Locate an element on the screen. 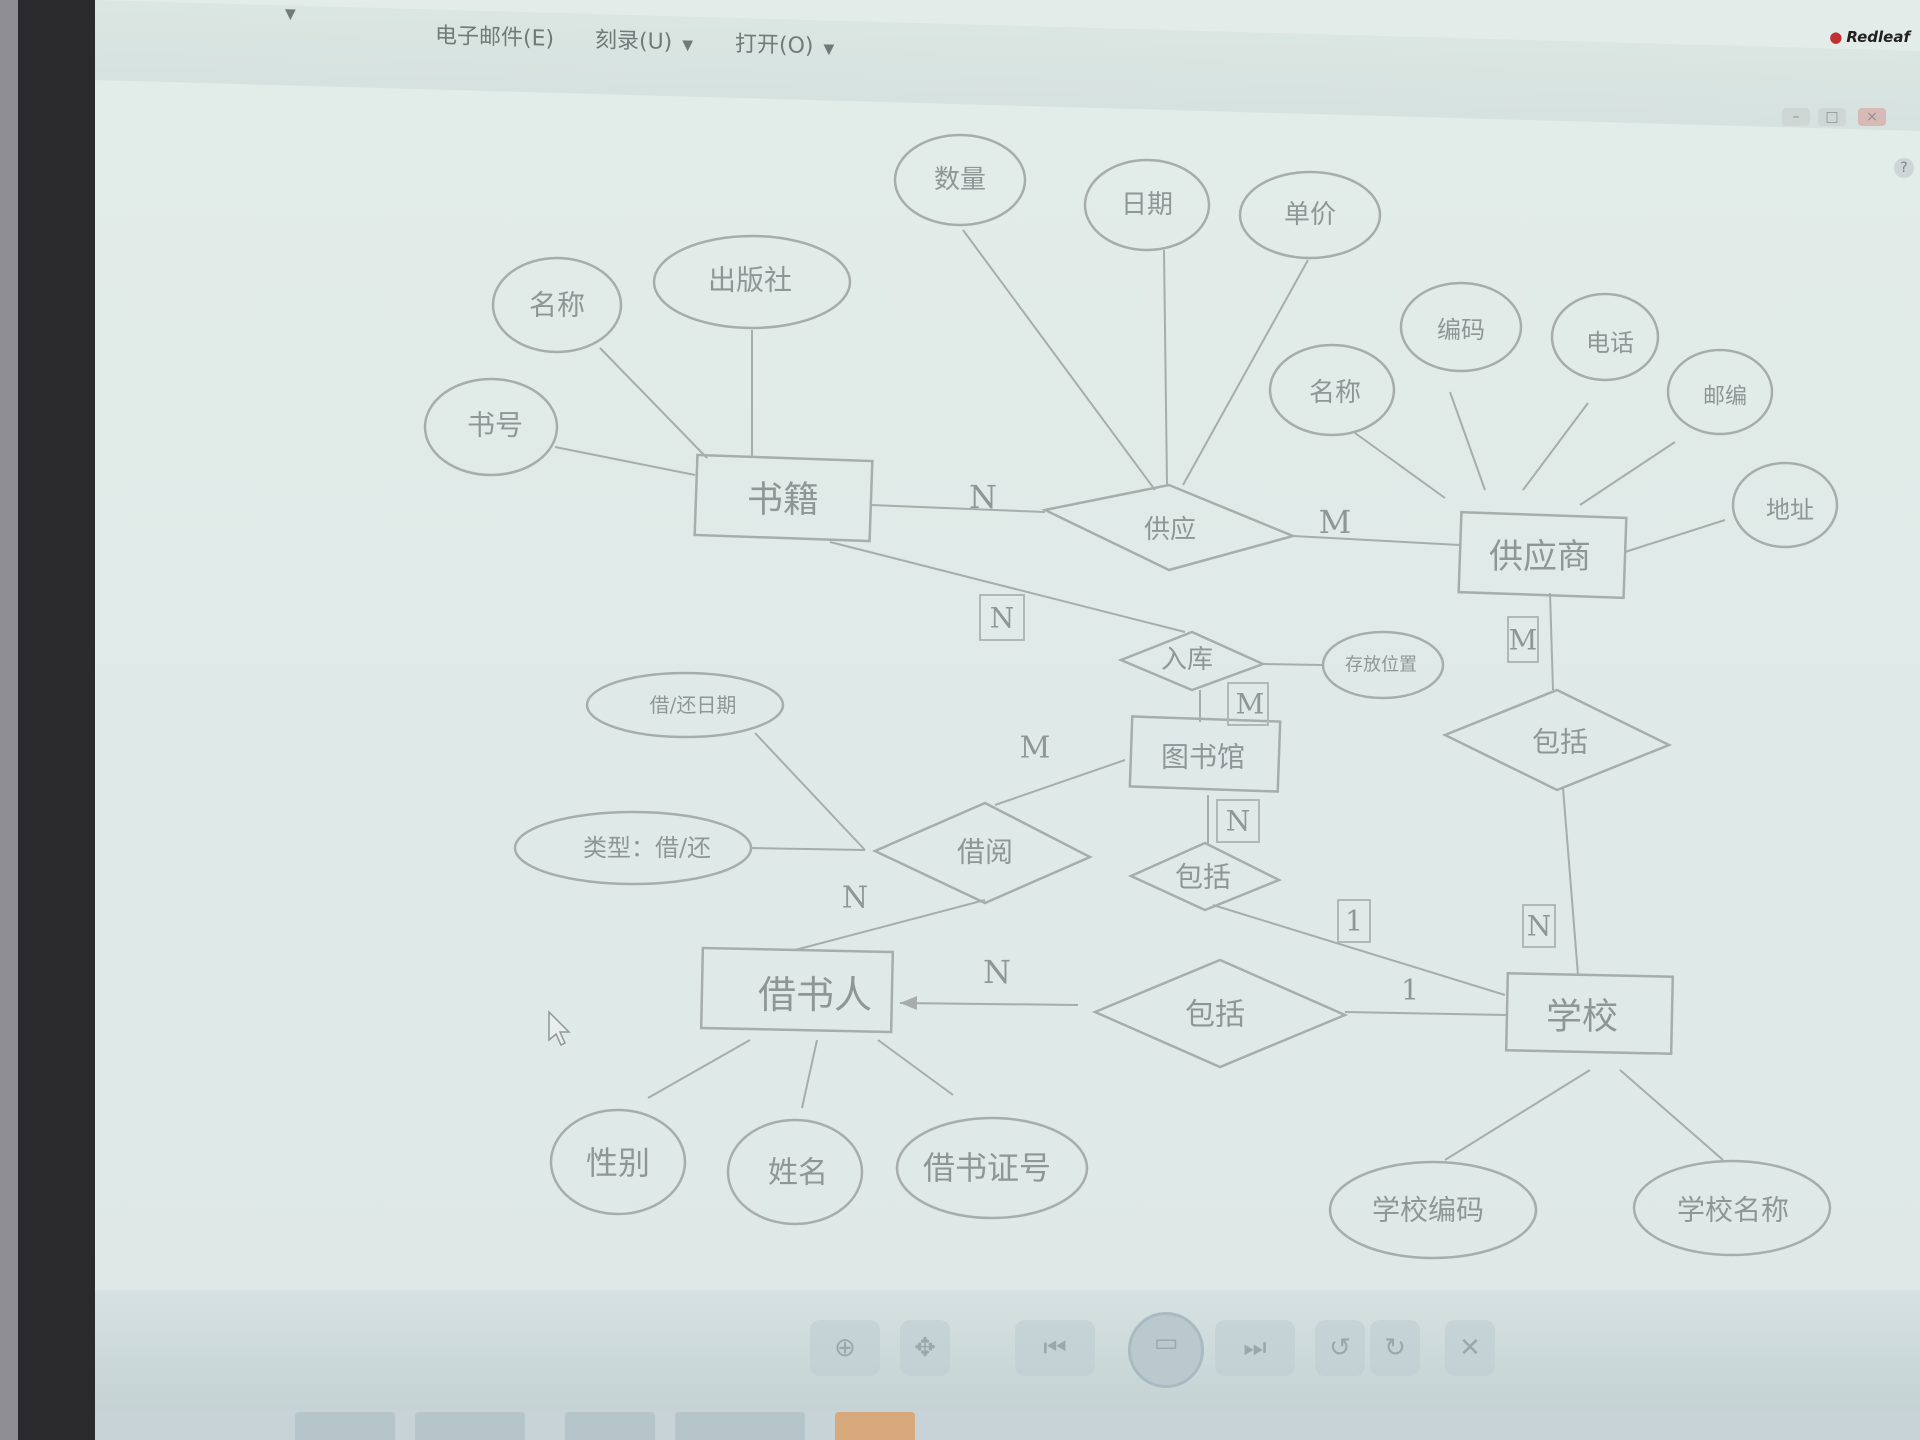 Image resolution: width=1920 pixels, height=1440 pixels. card-library-borrow: M is located at coordinates (1035, 748).